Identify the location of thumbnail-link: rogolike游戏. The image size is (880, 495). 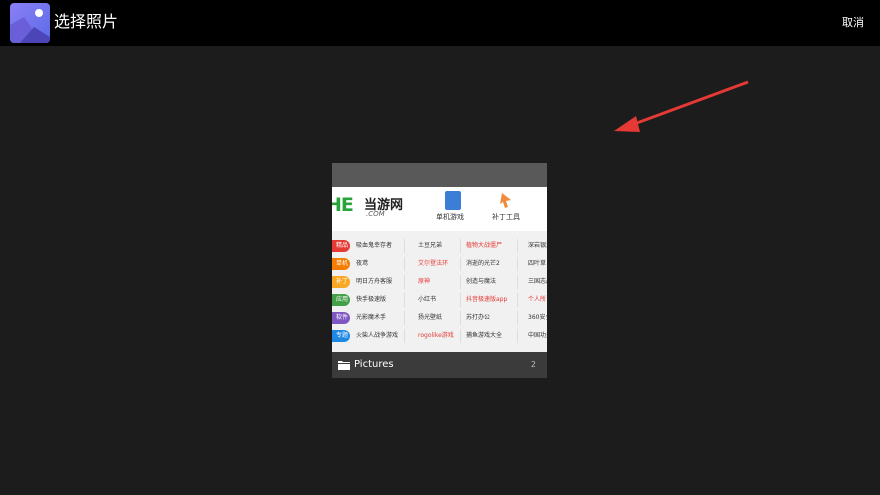
(436, 335).